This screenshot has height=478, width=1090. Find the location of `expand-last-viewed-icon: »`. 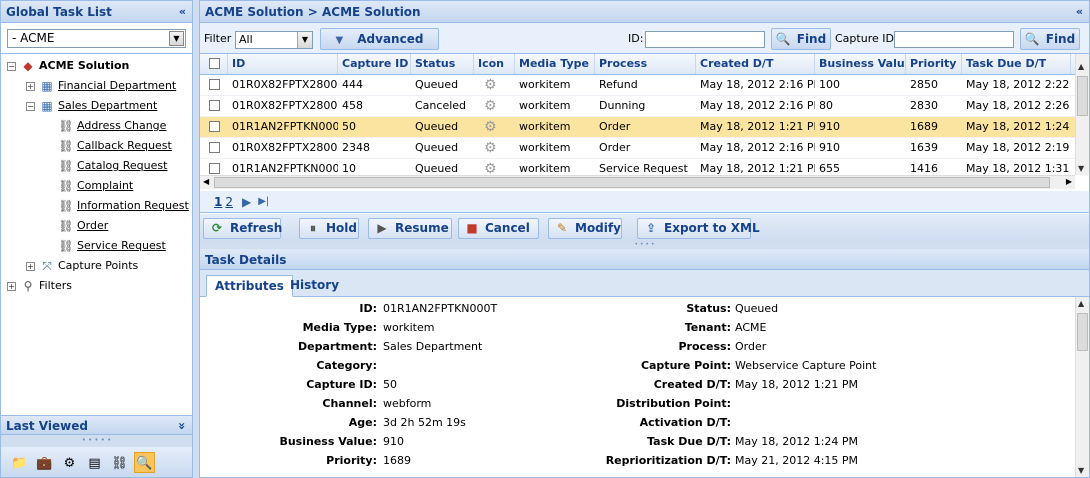

expand-last-viewed-icon: » is located at coordinates (182, 426).